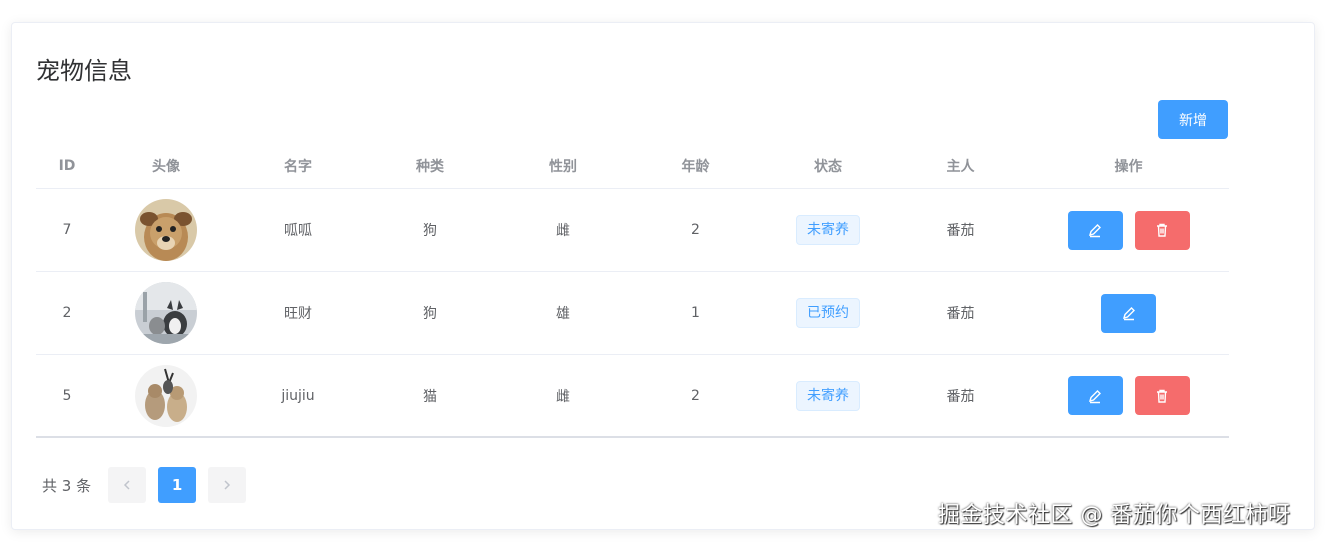 The image size is (1340, 543). What do you see at coordinates (166, 166) in the screenshot?
I see `column-header-avatar: 头像` at bounding box center [166, 166].